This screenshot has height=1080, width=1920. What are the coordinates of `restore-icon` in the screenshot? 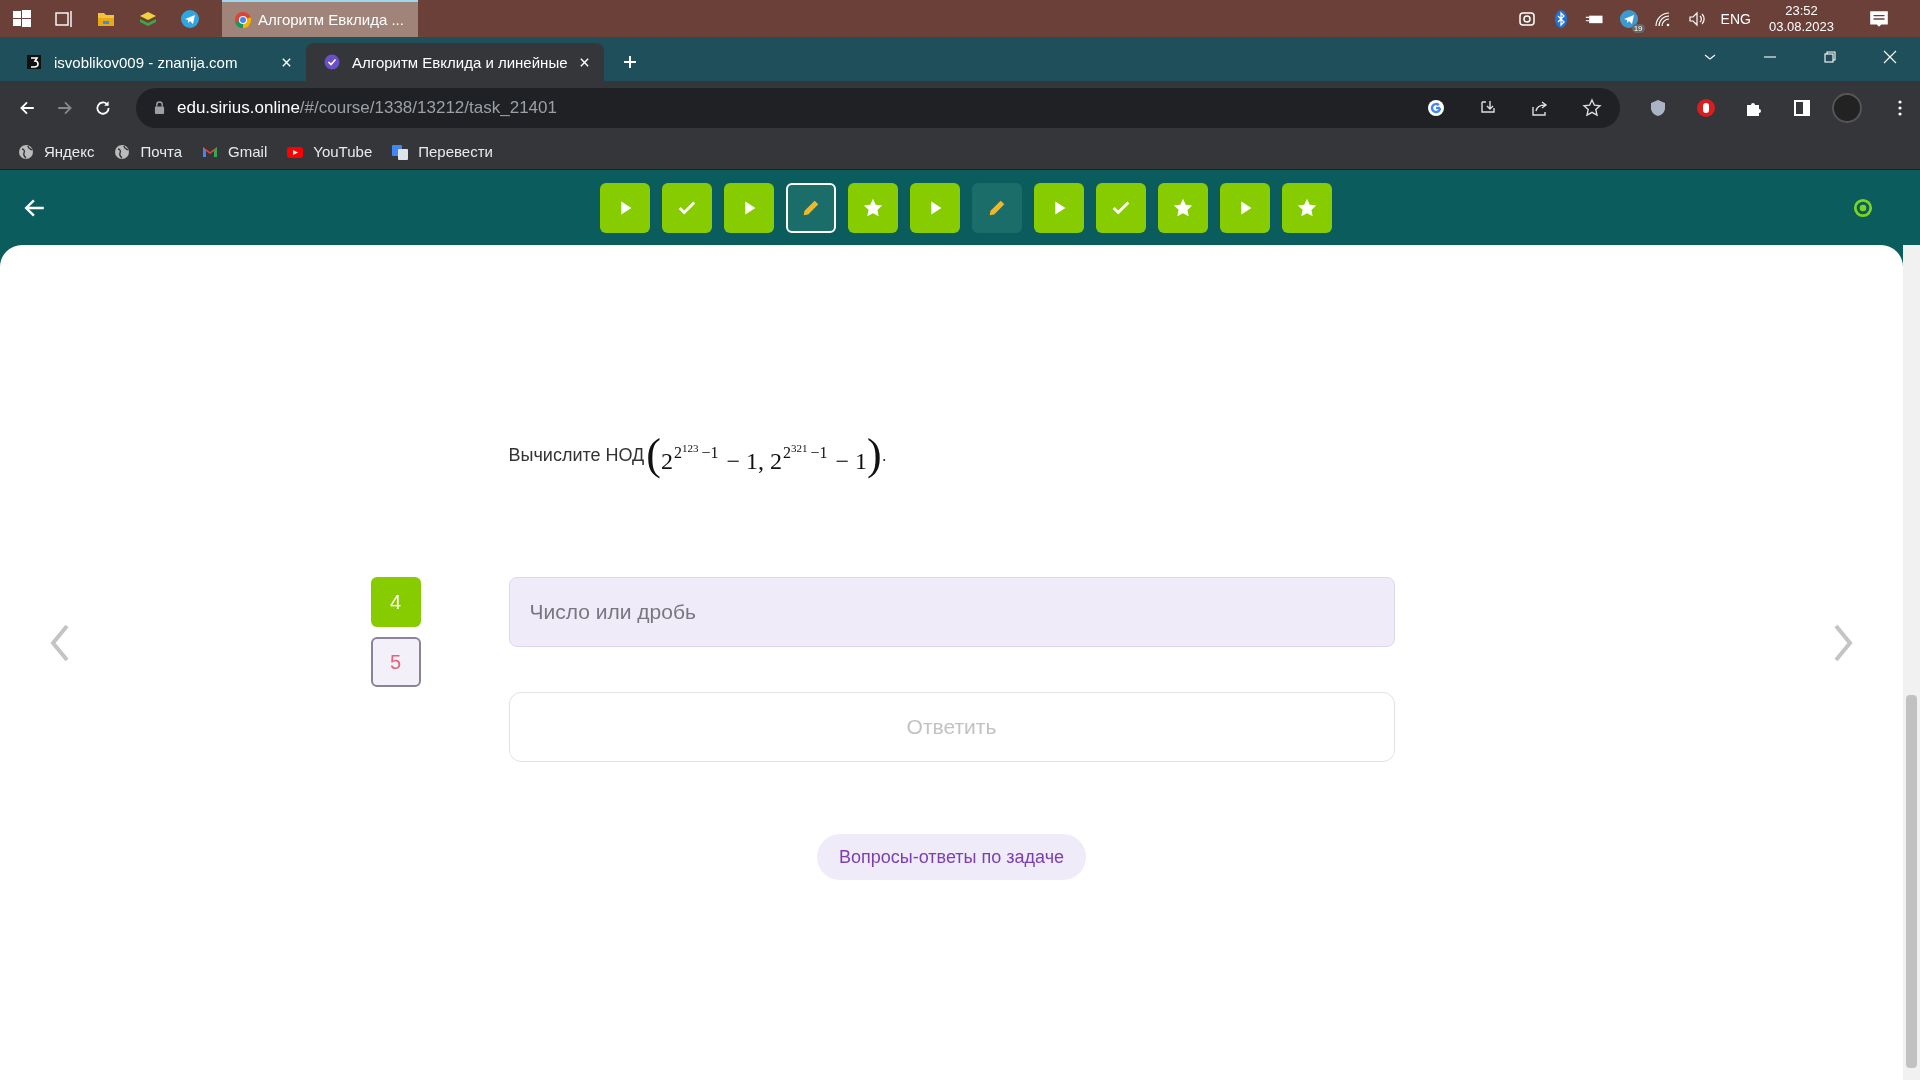 It's located at (1830, 57).